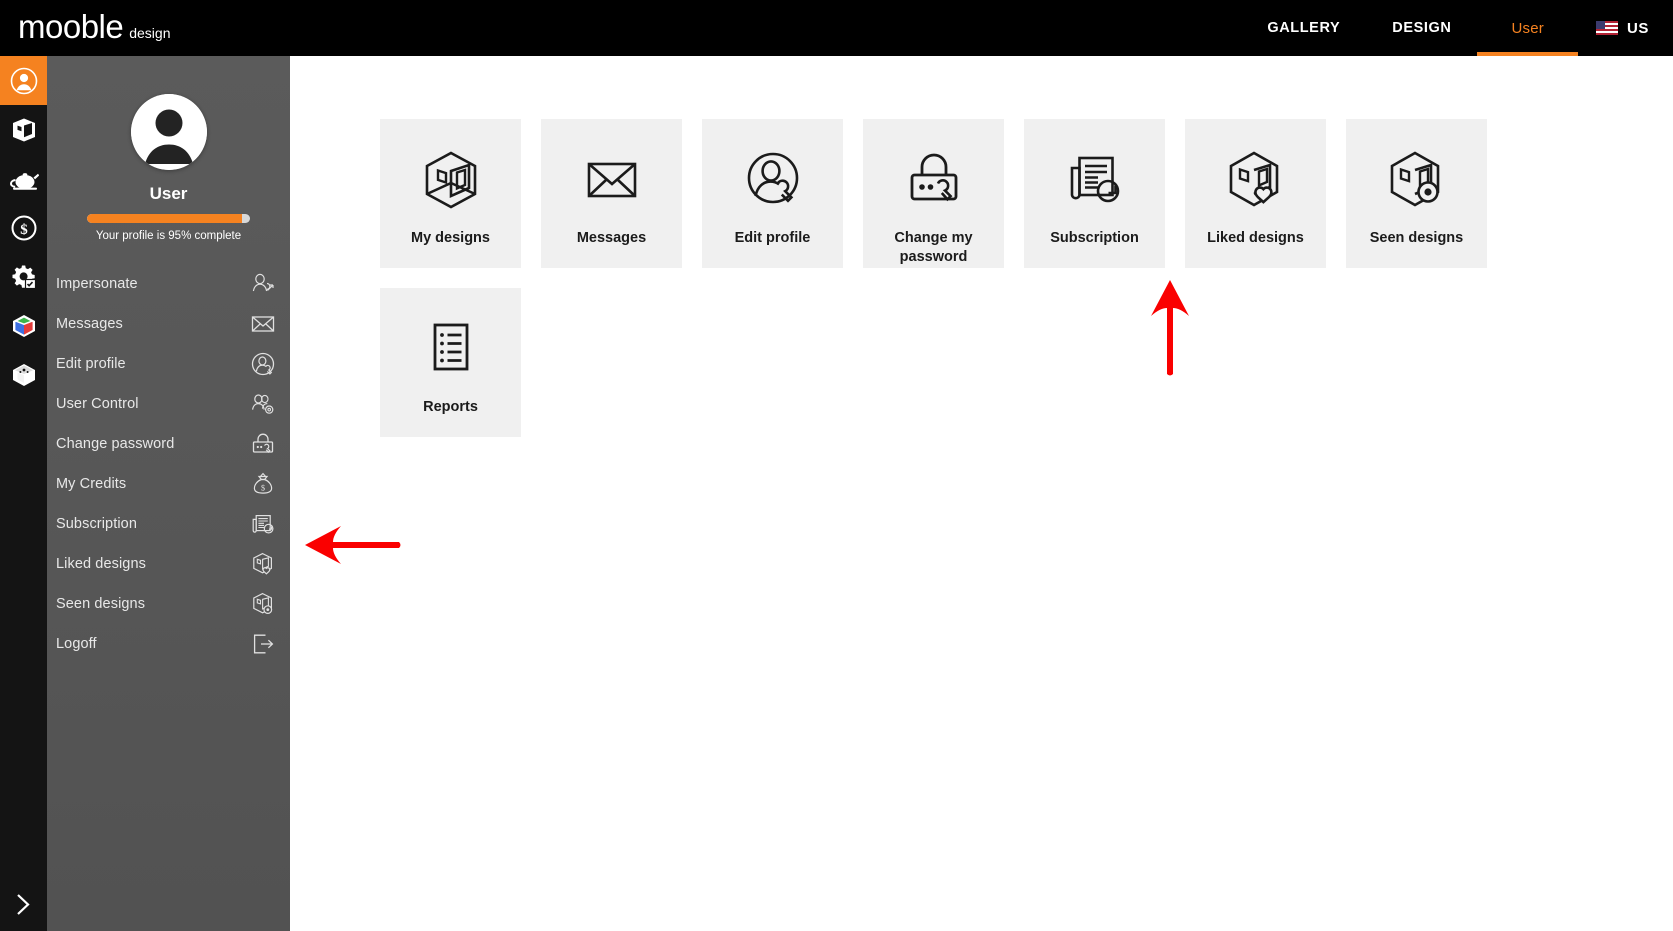  Describe the element at coordinates (1528, 28) in the screenshot. I see `nav-user: User` at that location.